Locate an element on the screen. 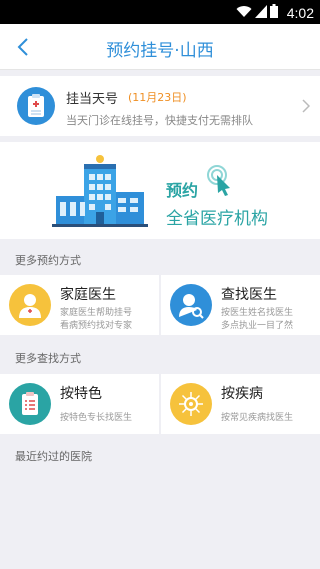  today-registration-card: 挂当天号 (11月23日) 当天门诊在线挂号，快捷支付无需排队 is located at coordinates (160, 106).